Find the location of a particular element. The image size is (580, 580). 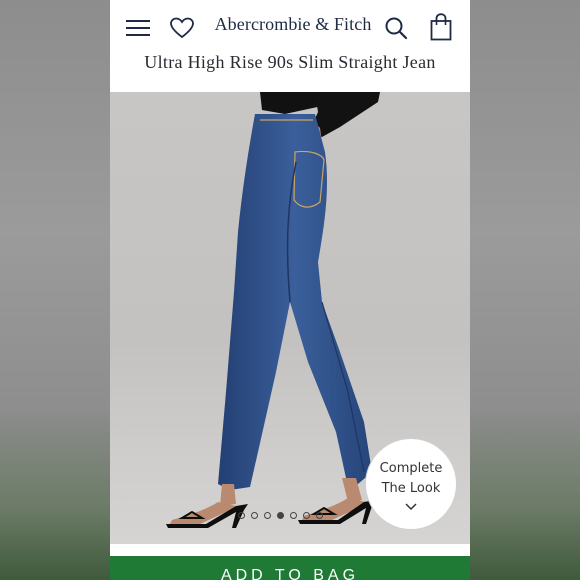

complete-the-look-label-1: Complete is located at coordinates (411, 468).